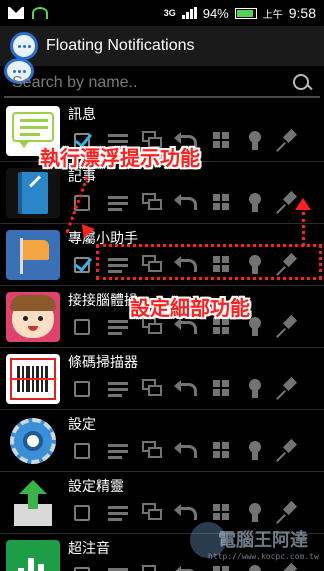 This screenshot has width=324, height=571. I want to click on watermark-brand: 電腦王阿達, so click(263, 540).